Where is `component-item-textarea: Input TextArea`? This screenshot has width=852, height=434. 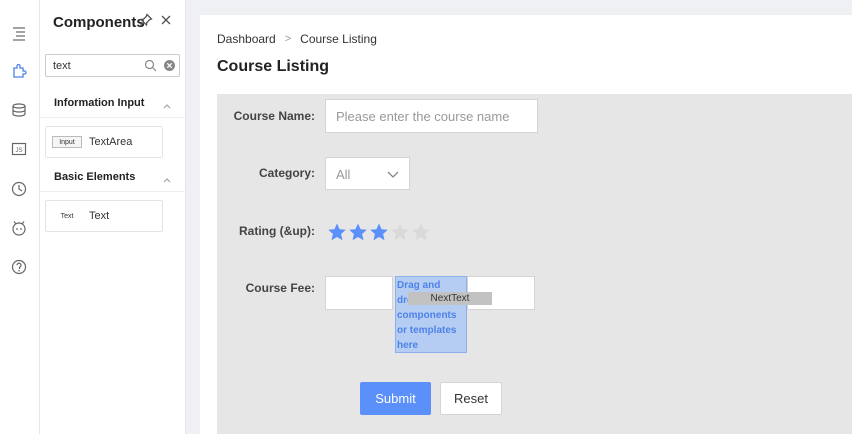
component-item-textarea: Input TextArea is located at coordinates (104, 142).